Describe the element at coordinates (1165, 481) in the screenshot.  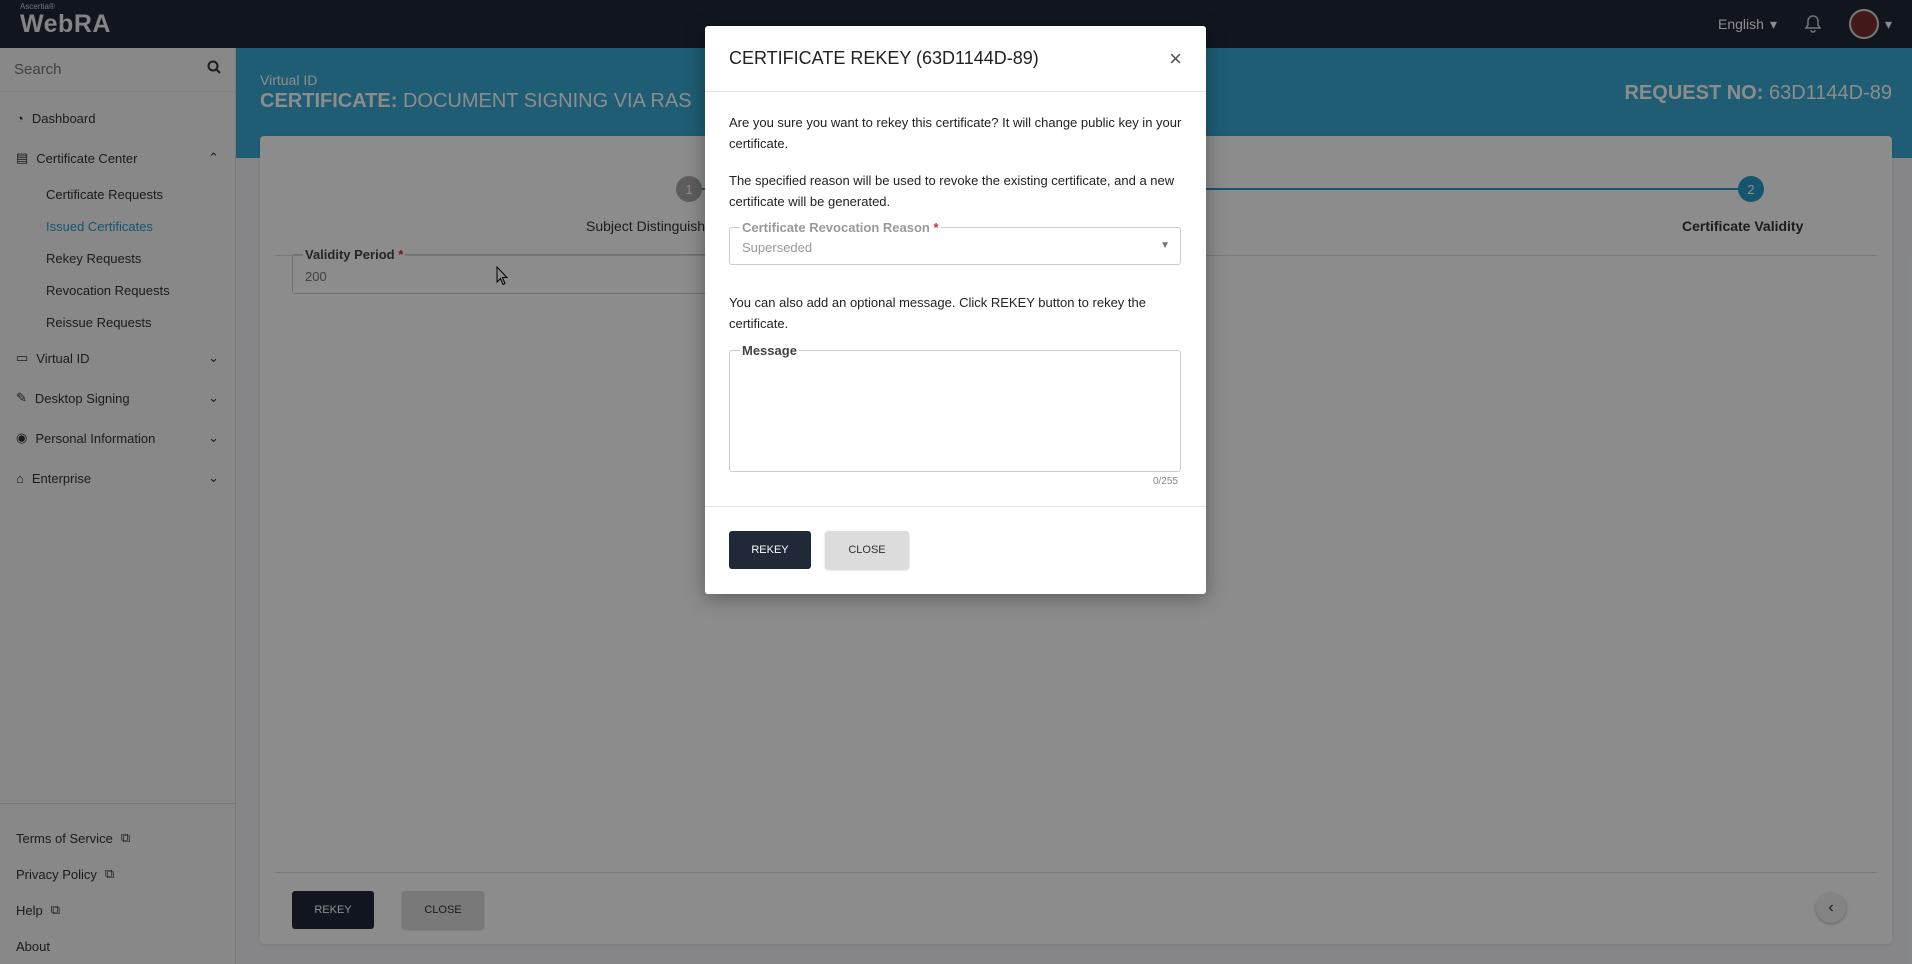
I see `character-counter: 0/255` at that location.